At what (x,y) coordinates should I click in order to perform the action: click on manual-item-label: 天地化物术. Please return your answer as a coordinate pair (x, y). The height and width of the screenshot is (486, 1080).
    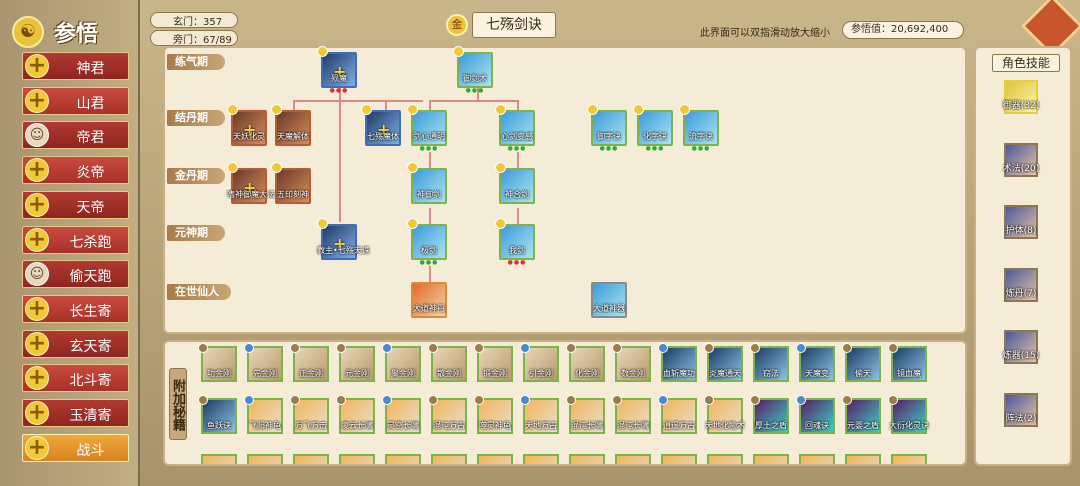
    Looking at the image, I should click on (725, 425).